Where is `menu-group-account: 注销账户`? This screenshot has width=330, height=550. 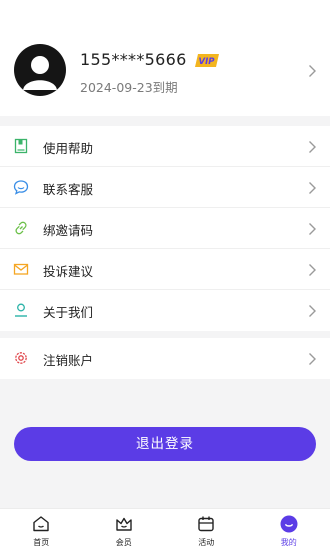 menu-group-account: 注销账户 is located at coordinates (165, 358).